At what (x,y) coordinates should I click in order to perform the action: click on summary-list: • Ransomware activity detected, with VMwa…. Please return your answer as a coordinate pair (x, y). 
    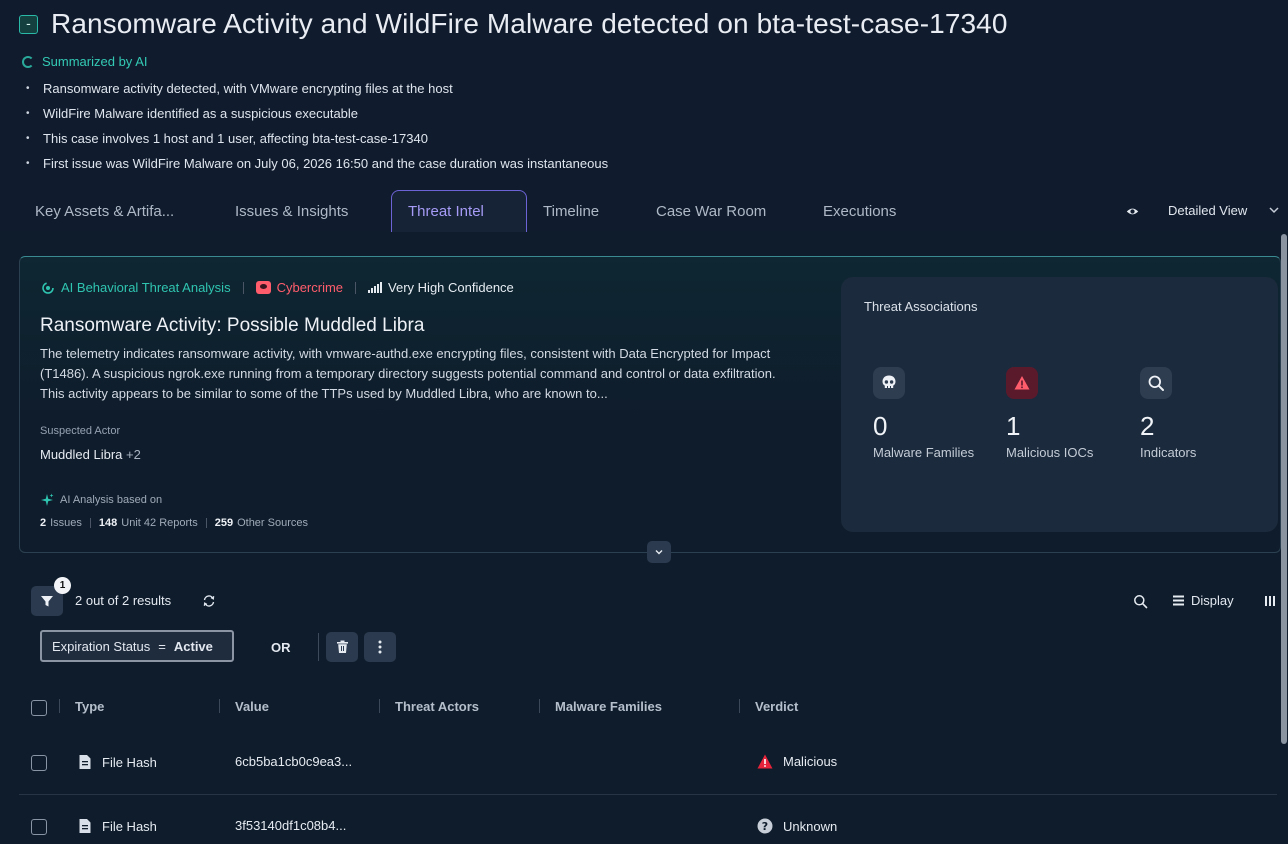
    Looking at the image, I should click on (316, 126).